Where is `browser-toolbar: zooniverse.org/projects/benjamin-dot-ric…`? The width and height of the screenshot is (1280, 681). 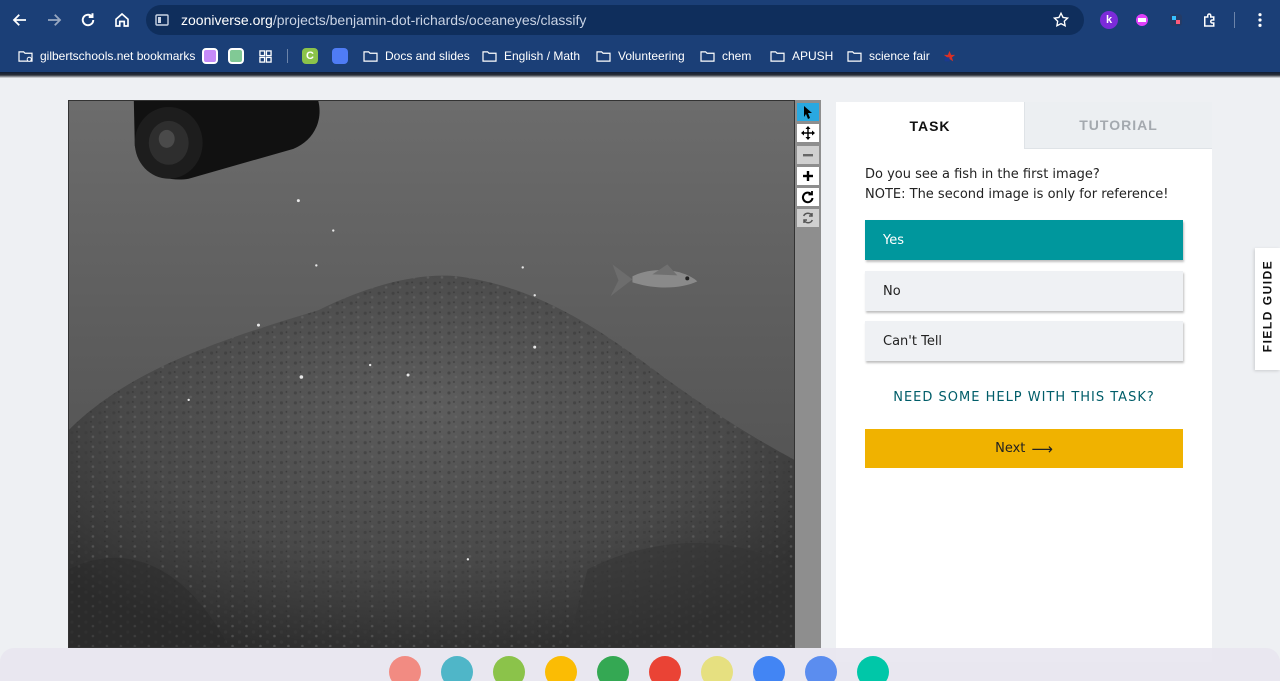 browser-toolbar: zooniverse.org/projects/benjamin-dot-ric… is located at coordinates (640, 20).